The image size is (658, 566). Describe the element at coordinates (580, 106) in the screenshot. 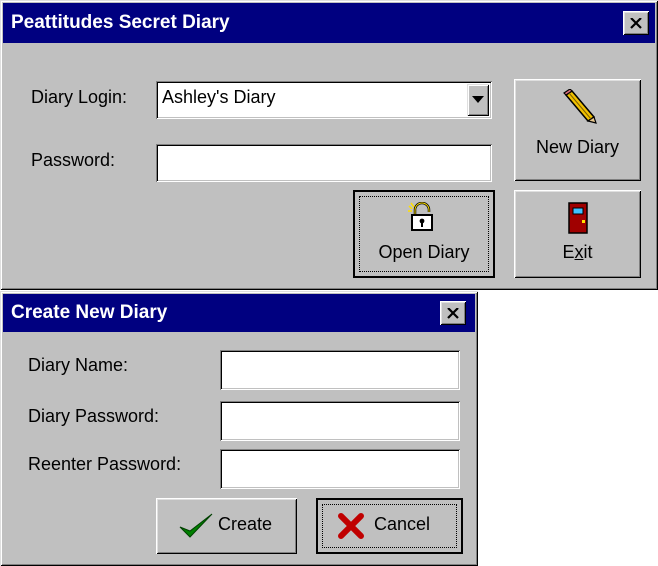

I see `pencil-icon` at that location.